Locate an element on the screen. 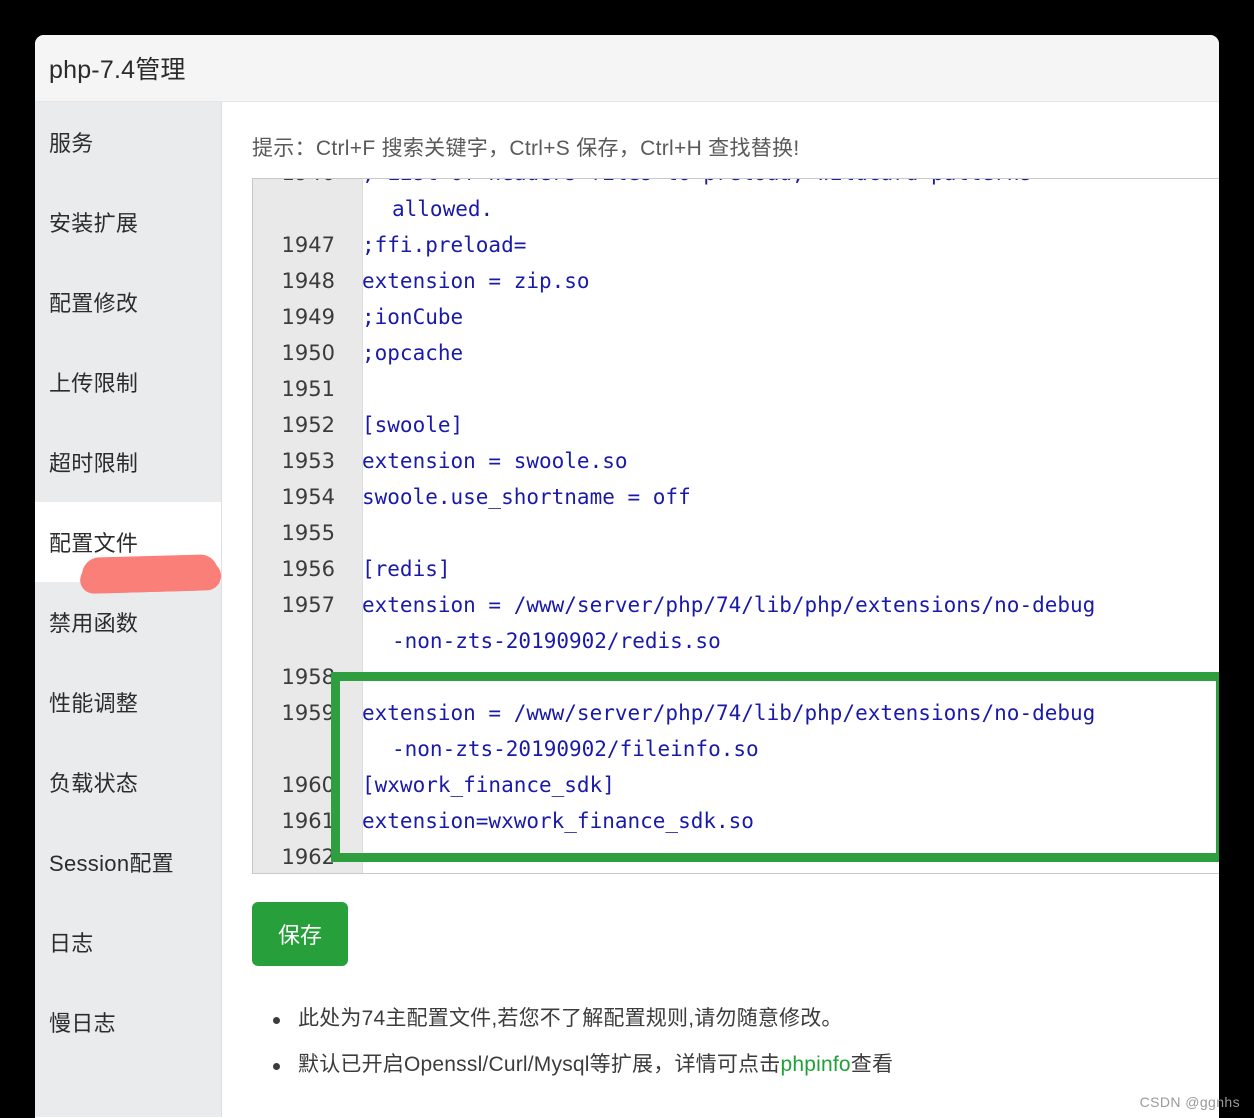 This screenshot has width=1254, height=1118. sidebar-item-label: 禁用函数 is located at coordinates (94, 623).